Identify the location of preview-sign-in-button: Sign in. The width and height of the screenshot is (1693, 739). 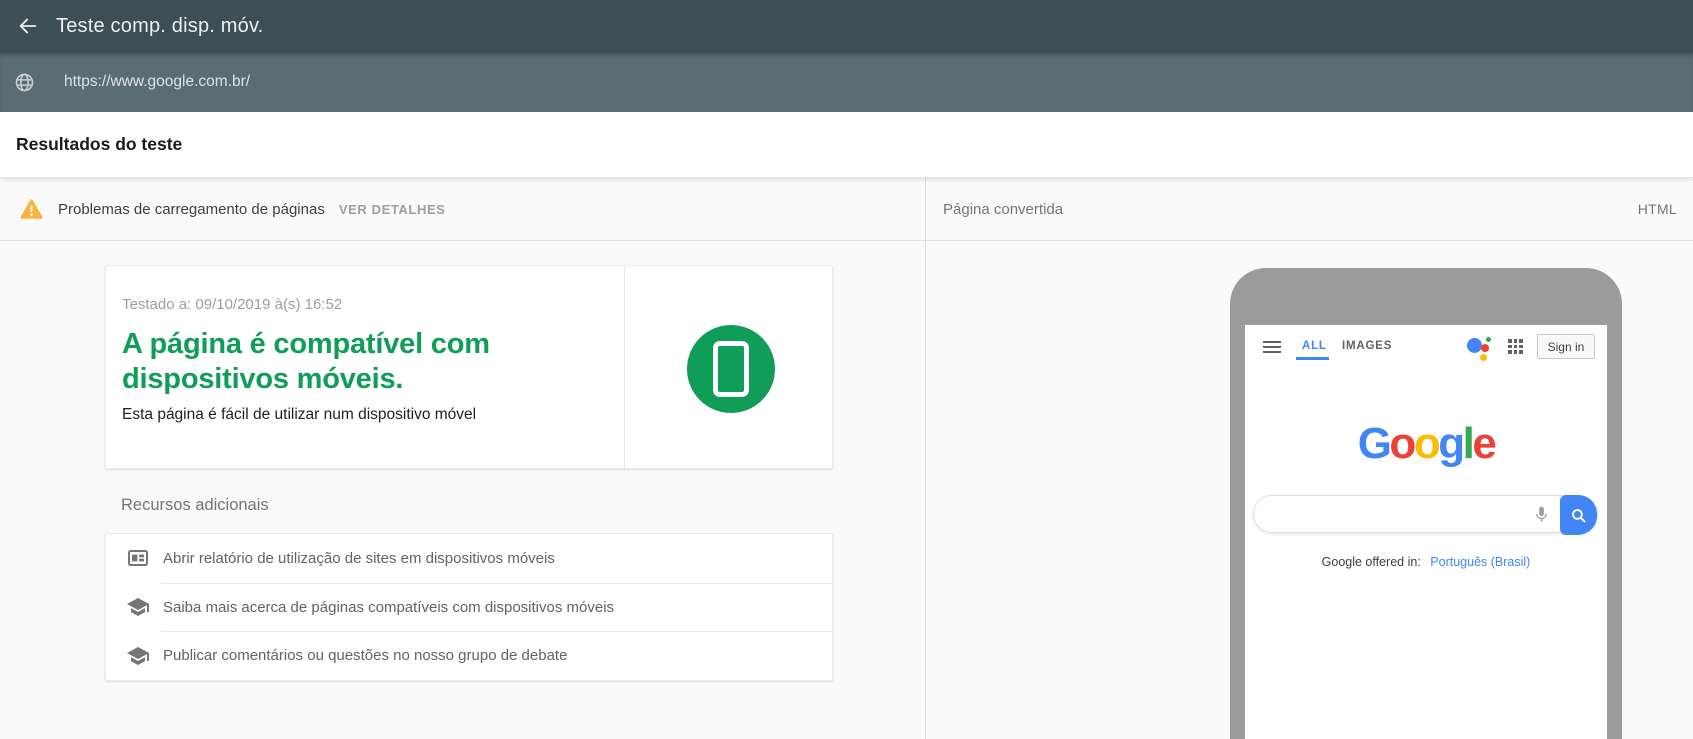
(1566, 346).